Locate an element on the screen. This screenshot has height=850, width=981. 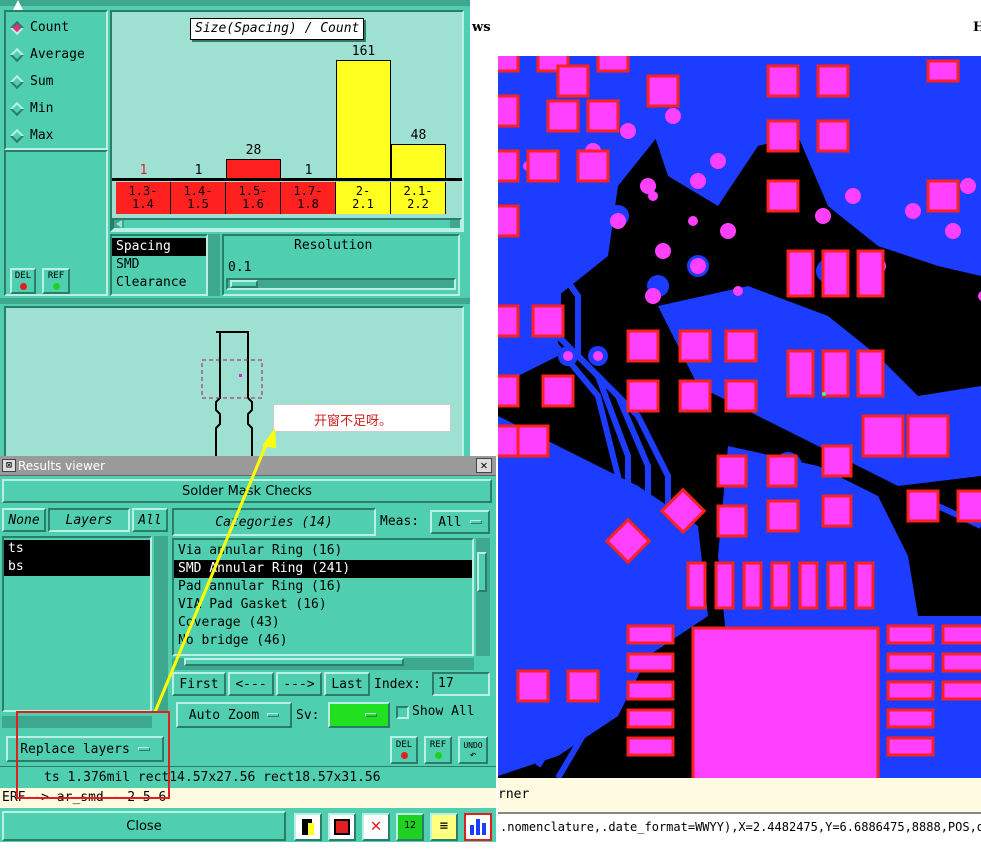
histogram-category-line: 2.2 is located at coordinates (418, 204).